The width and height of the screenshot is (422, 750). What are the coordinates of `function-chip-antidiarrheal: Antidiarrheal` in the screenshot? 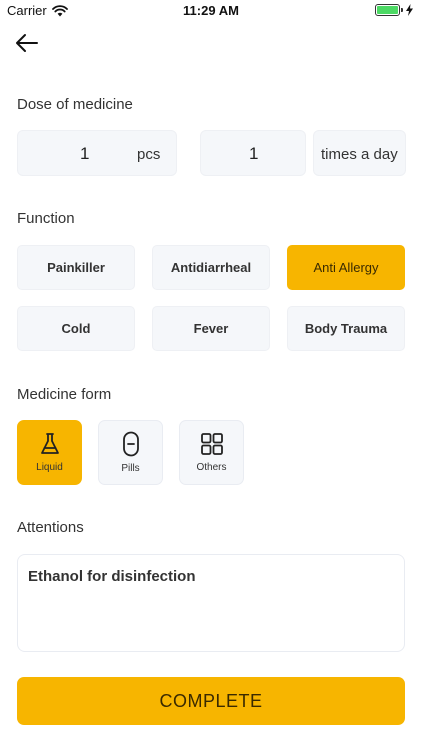 It's located at (211, 267).